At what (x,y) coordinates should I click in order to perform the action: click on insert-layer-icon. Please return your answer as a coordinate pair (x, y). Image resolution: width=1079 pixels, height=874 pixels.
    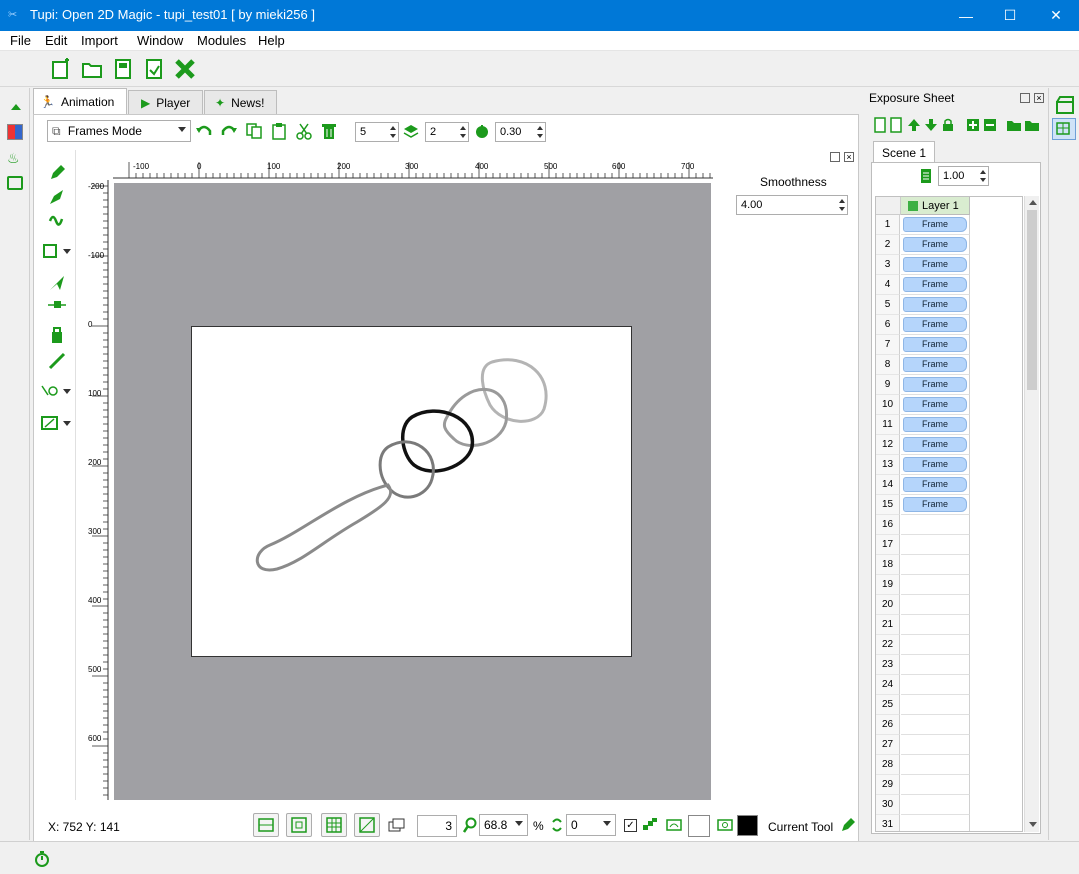
    Looking at the image, I should click on (881, 125).